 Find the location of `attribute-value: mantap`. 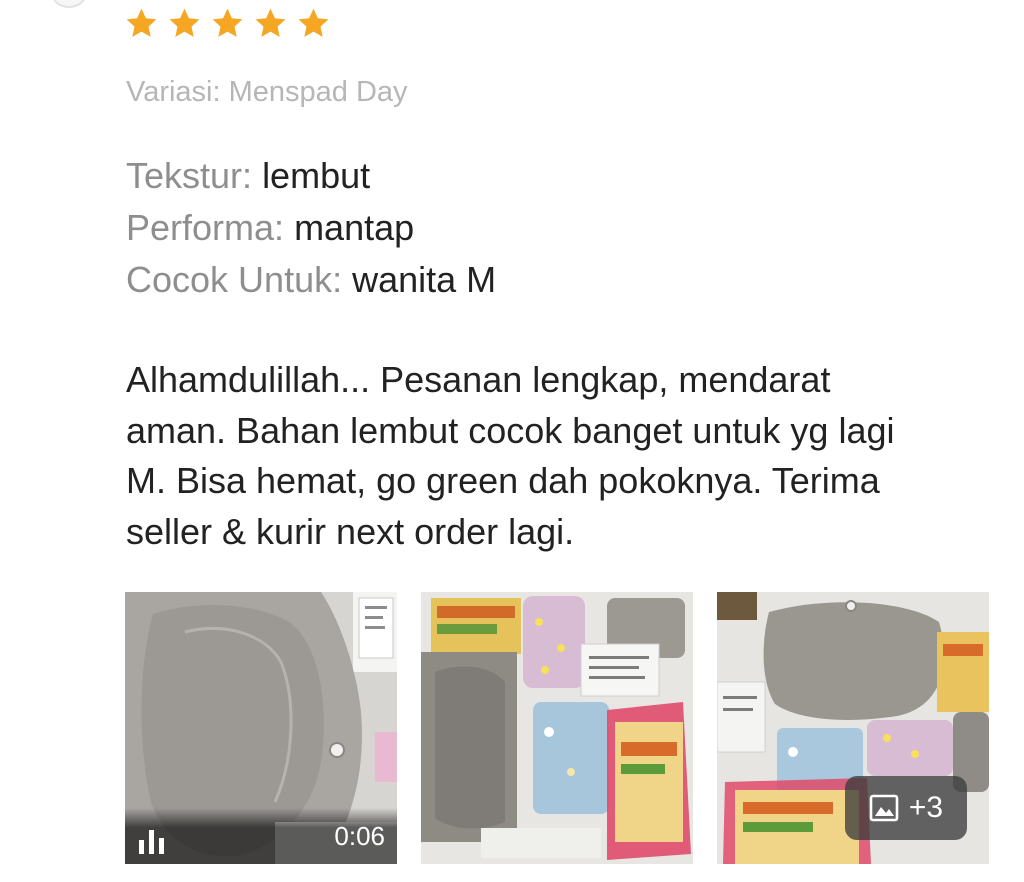

attribute-value: mantap is located at coordinates (354, 227).